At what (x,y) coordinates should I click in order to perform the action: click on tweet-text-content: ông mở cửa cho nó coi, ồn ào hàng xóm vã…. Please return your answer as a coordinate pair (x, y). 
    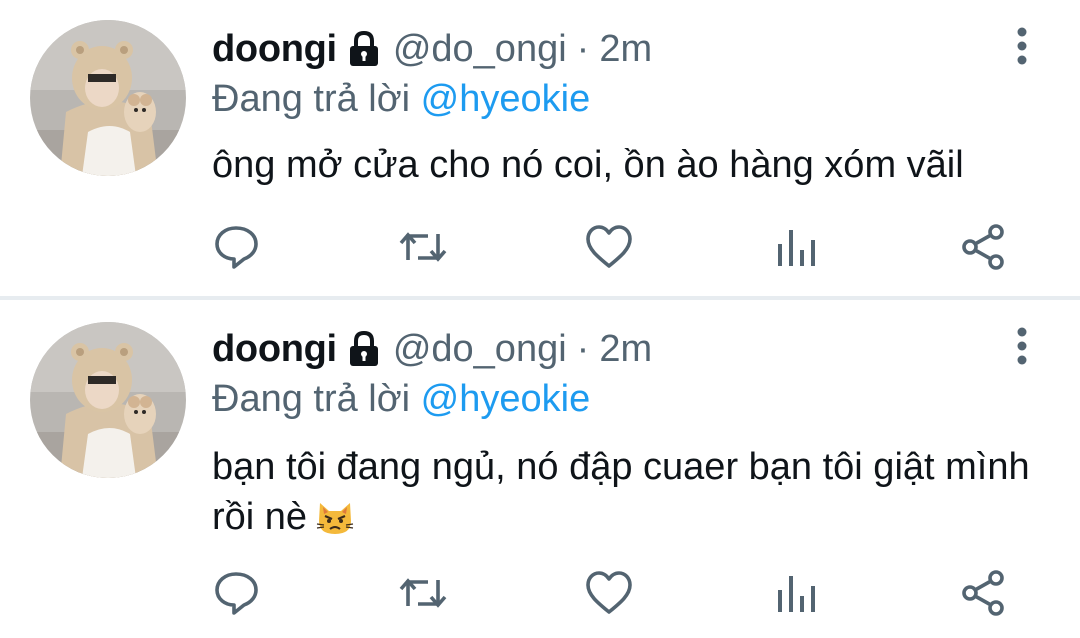
    Looking at the image, I should click on (588, 165).